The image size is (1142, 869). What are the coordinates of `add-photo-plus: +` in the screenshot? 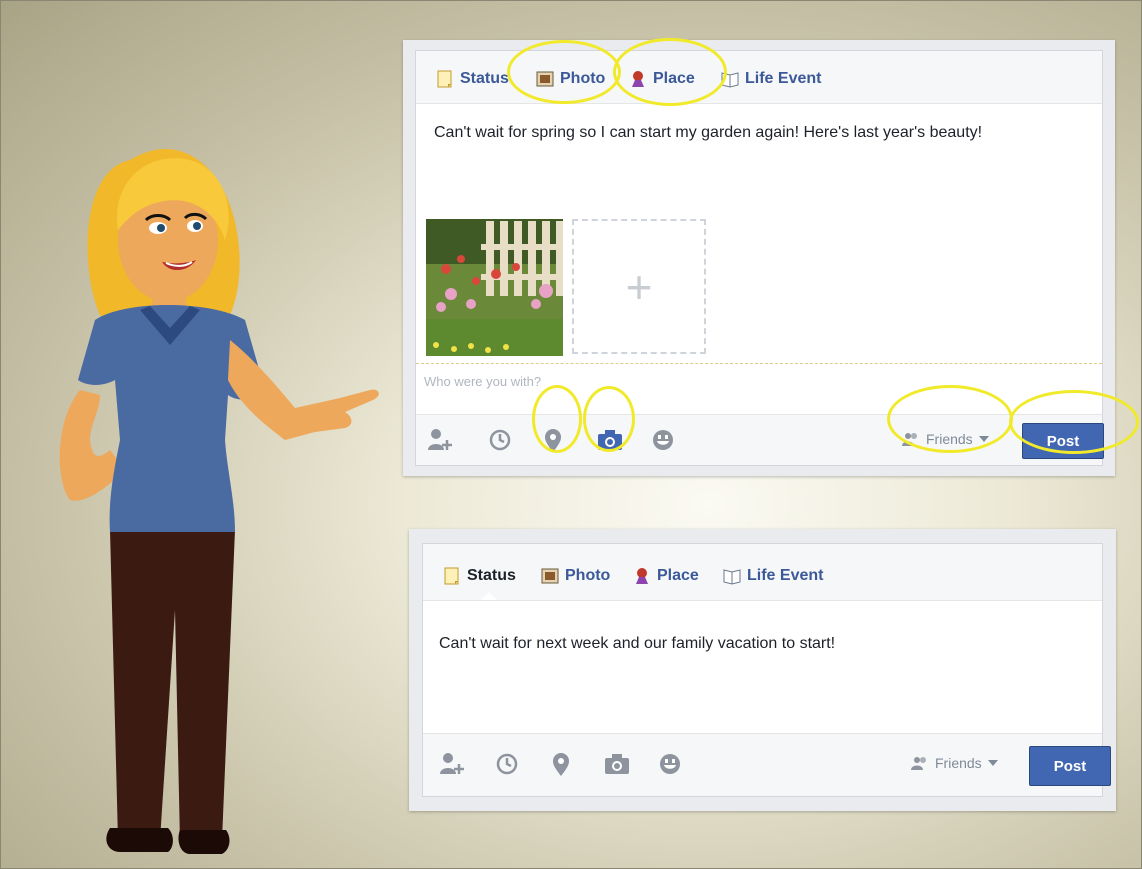 It's located at (639, 286).